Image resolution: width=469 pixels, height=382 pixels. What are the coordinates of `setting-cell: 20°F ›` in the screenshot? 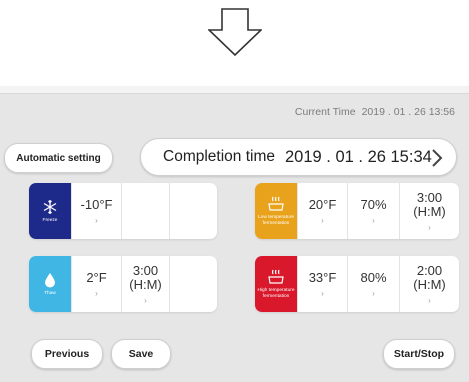 It's located at (322, 211).